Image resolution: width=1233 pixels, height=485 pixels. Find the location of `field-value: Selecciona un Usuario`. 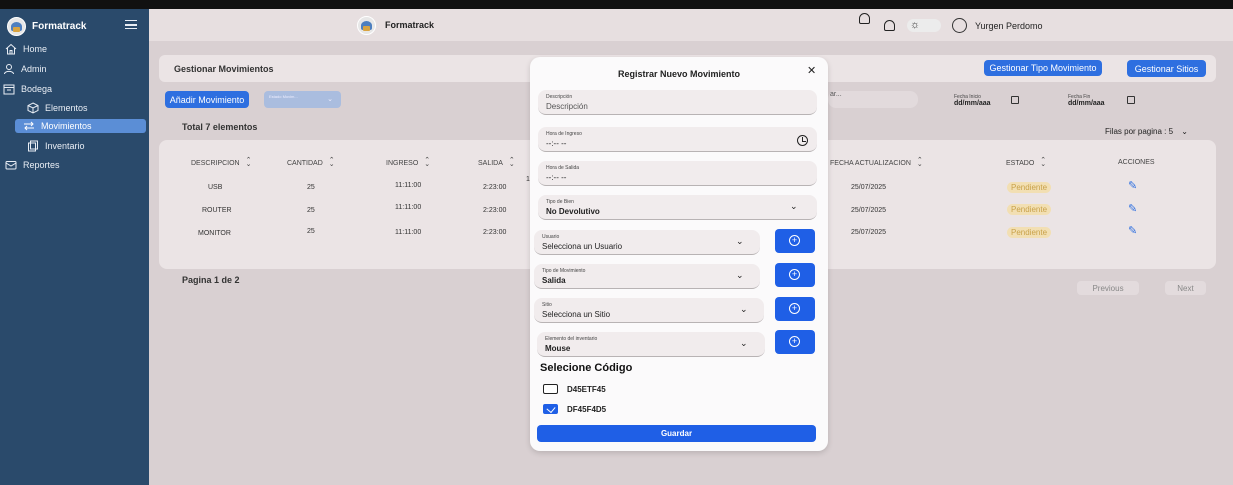

field-value: Selecciona un Usuario is located at coordinates (582, 246).